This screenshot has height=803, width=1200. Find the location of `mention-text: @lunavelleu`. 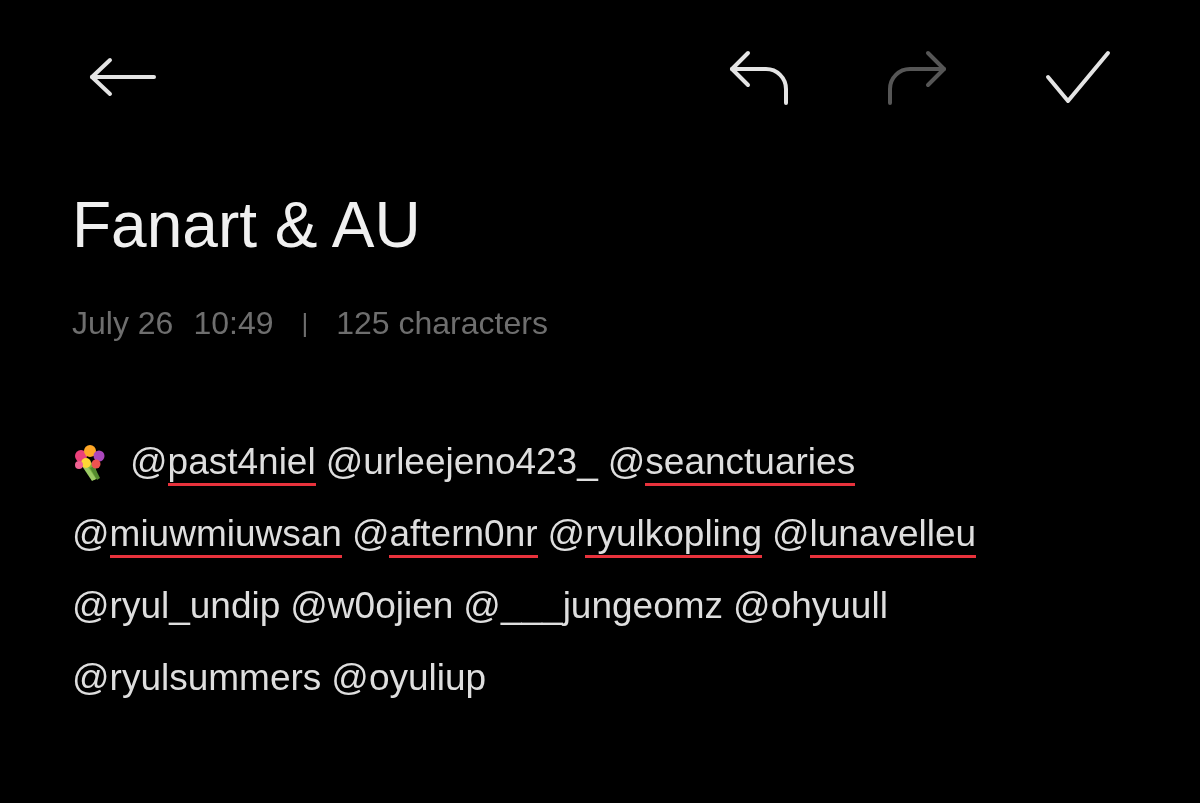

mention-text: @lunavelleu is located at coordinates (874, 535).